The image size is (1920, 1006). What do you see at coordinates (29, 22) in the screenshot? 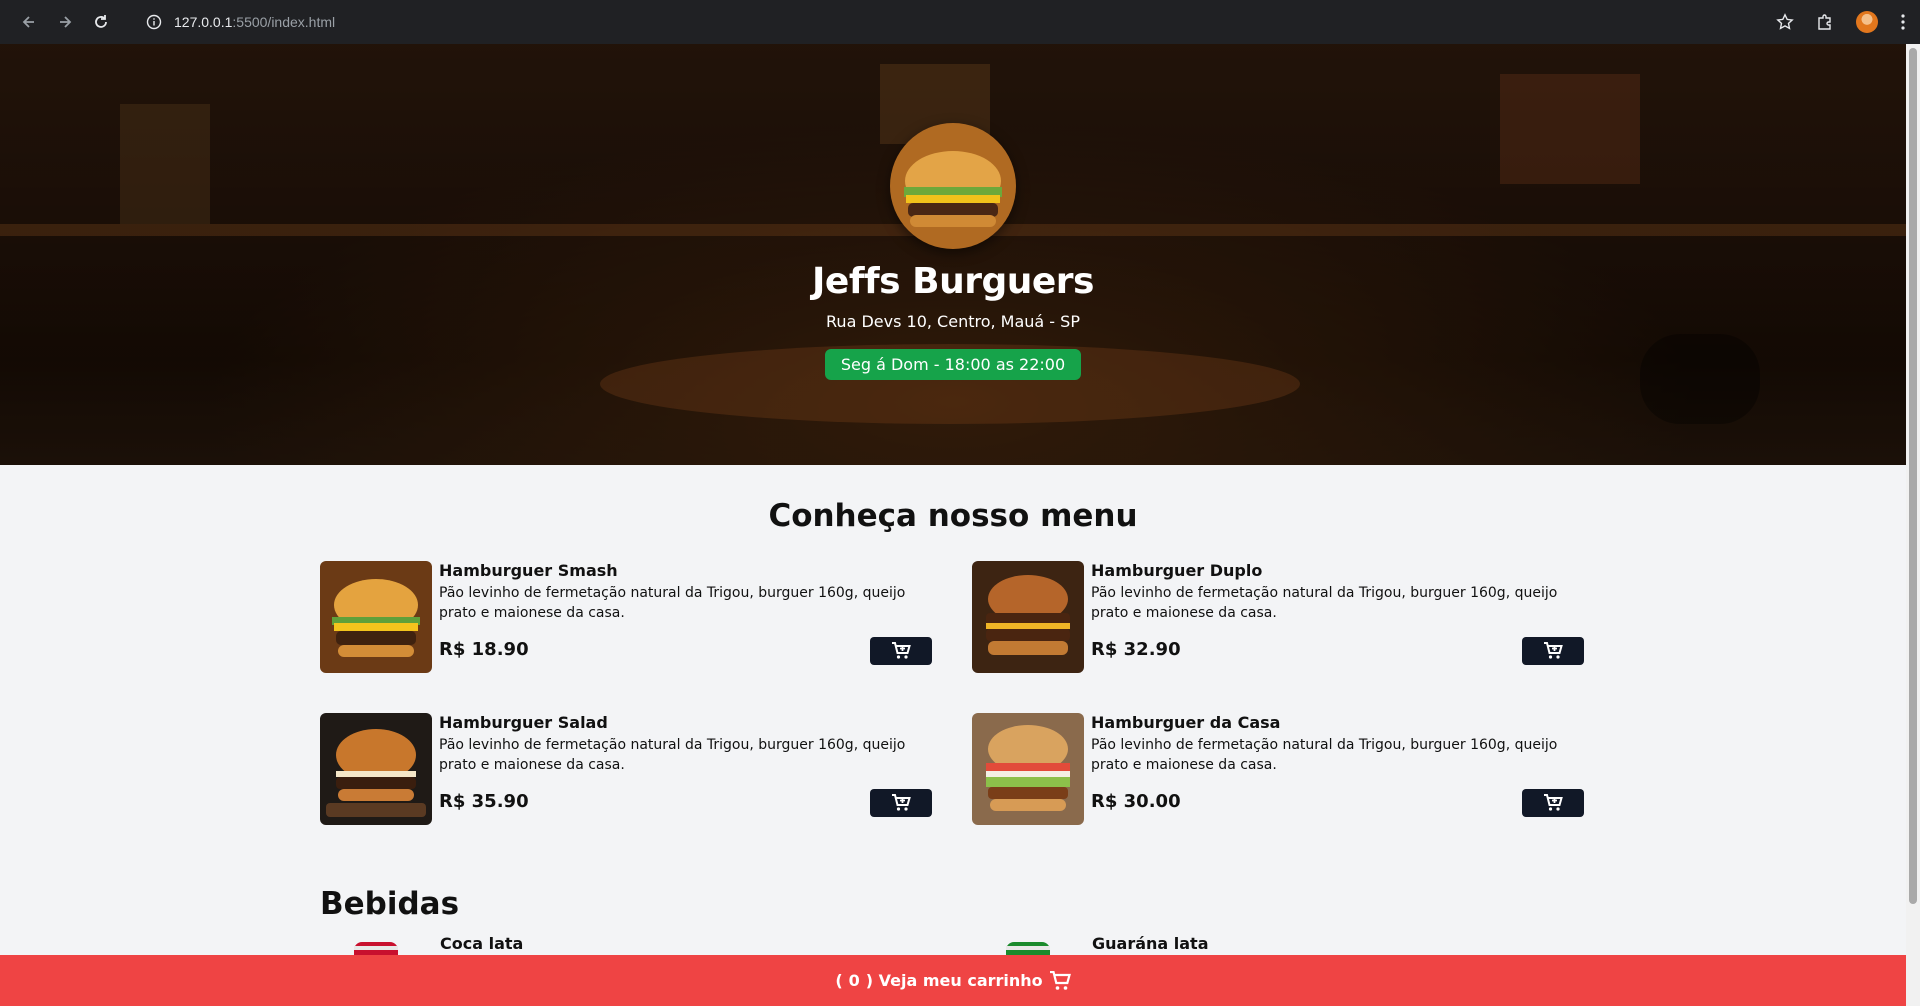
I see `back-icon` at bounding box center [29, 22].